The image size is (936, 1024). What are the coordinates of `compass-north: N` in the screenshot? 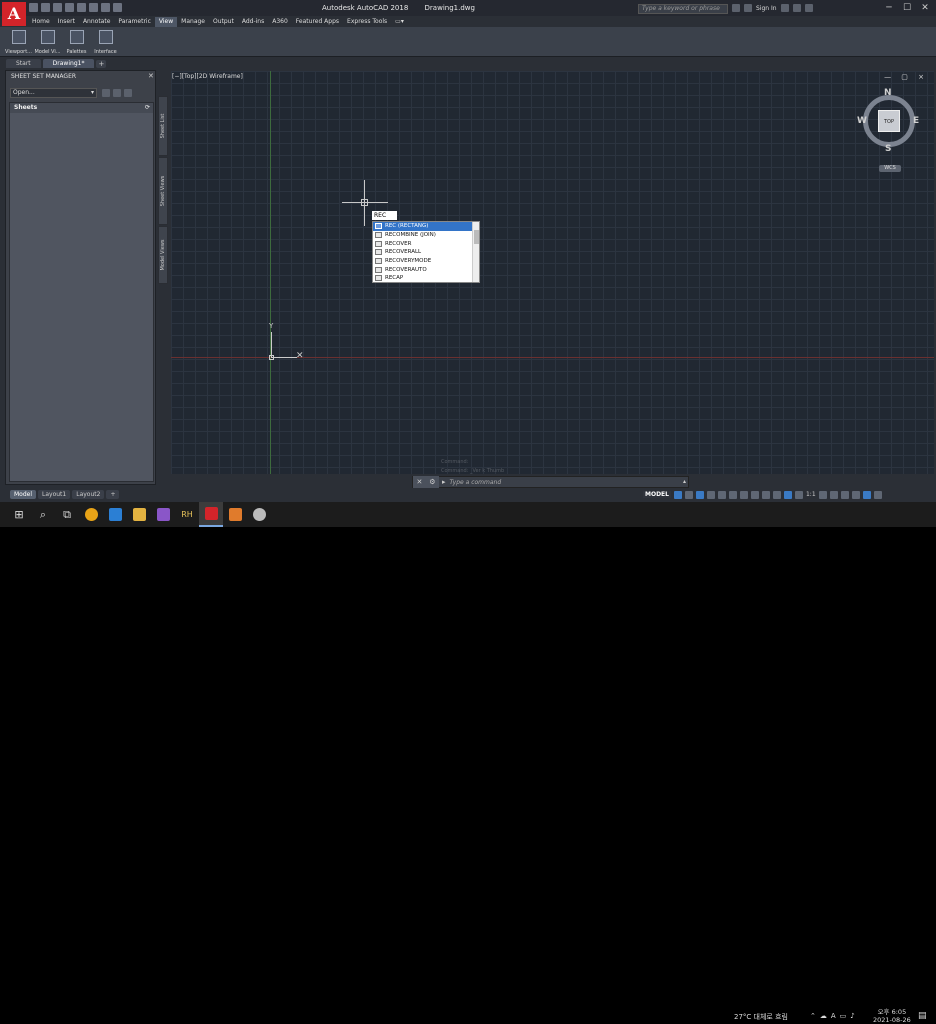 It's located at (888, 93).